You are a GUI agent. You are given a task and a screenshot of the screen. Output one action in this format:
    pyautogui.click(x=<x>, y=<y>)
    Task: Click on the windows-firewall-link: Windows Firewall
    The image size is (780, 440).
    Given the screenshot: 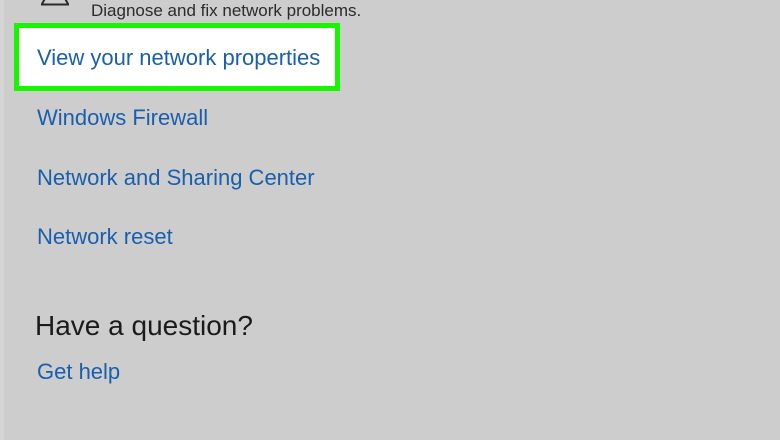 What is the action you would take?
    pyautogui.click(x=122, y=118)
    